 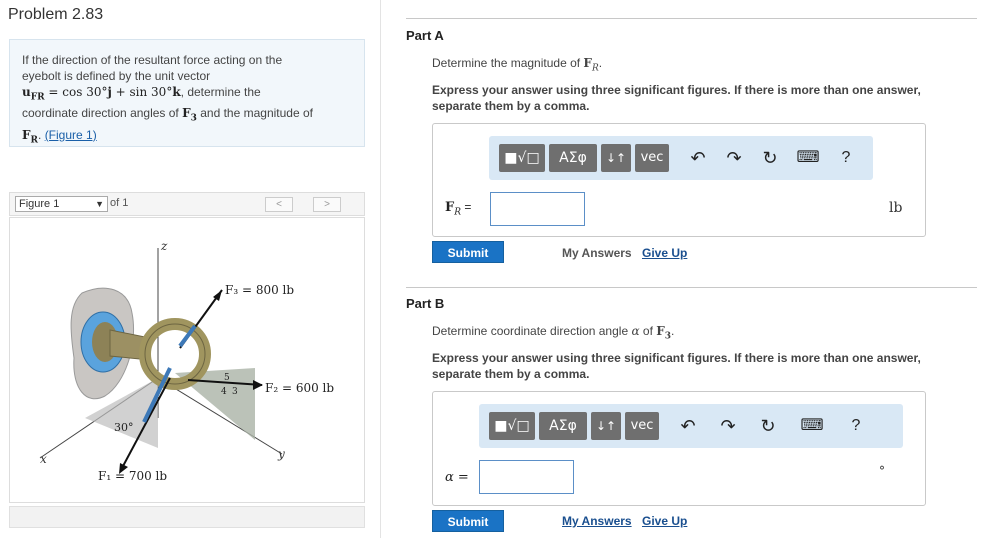 I want to click on f2-label: F₂ = 600 lb, so click(x=299, y=388).